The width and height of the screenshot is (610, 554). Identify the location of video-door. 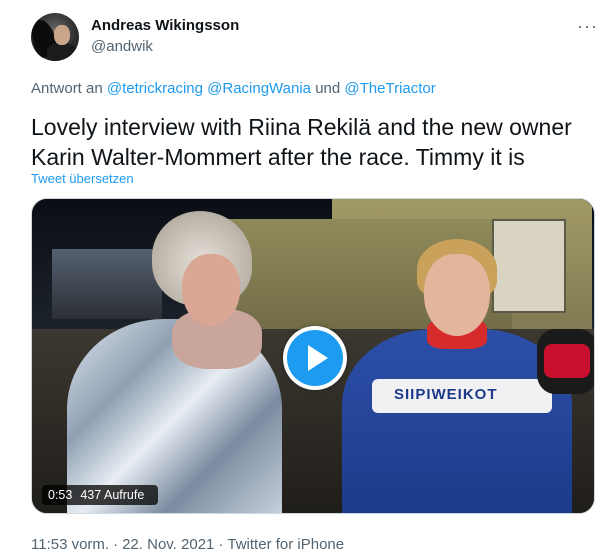
(529, 266).